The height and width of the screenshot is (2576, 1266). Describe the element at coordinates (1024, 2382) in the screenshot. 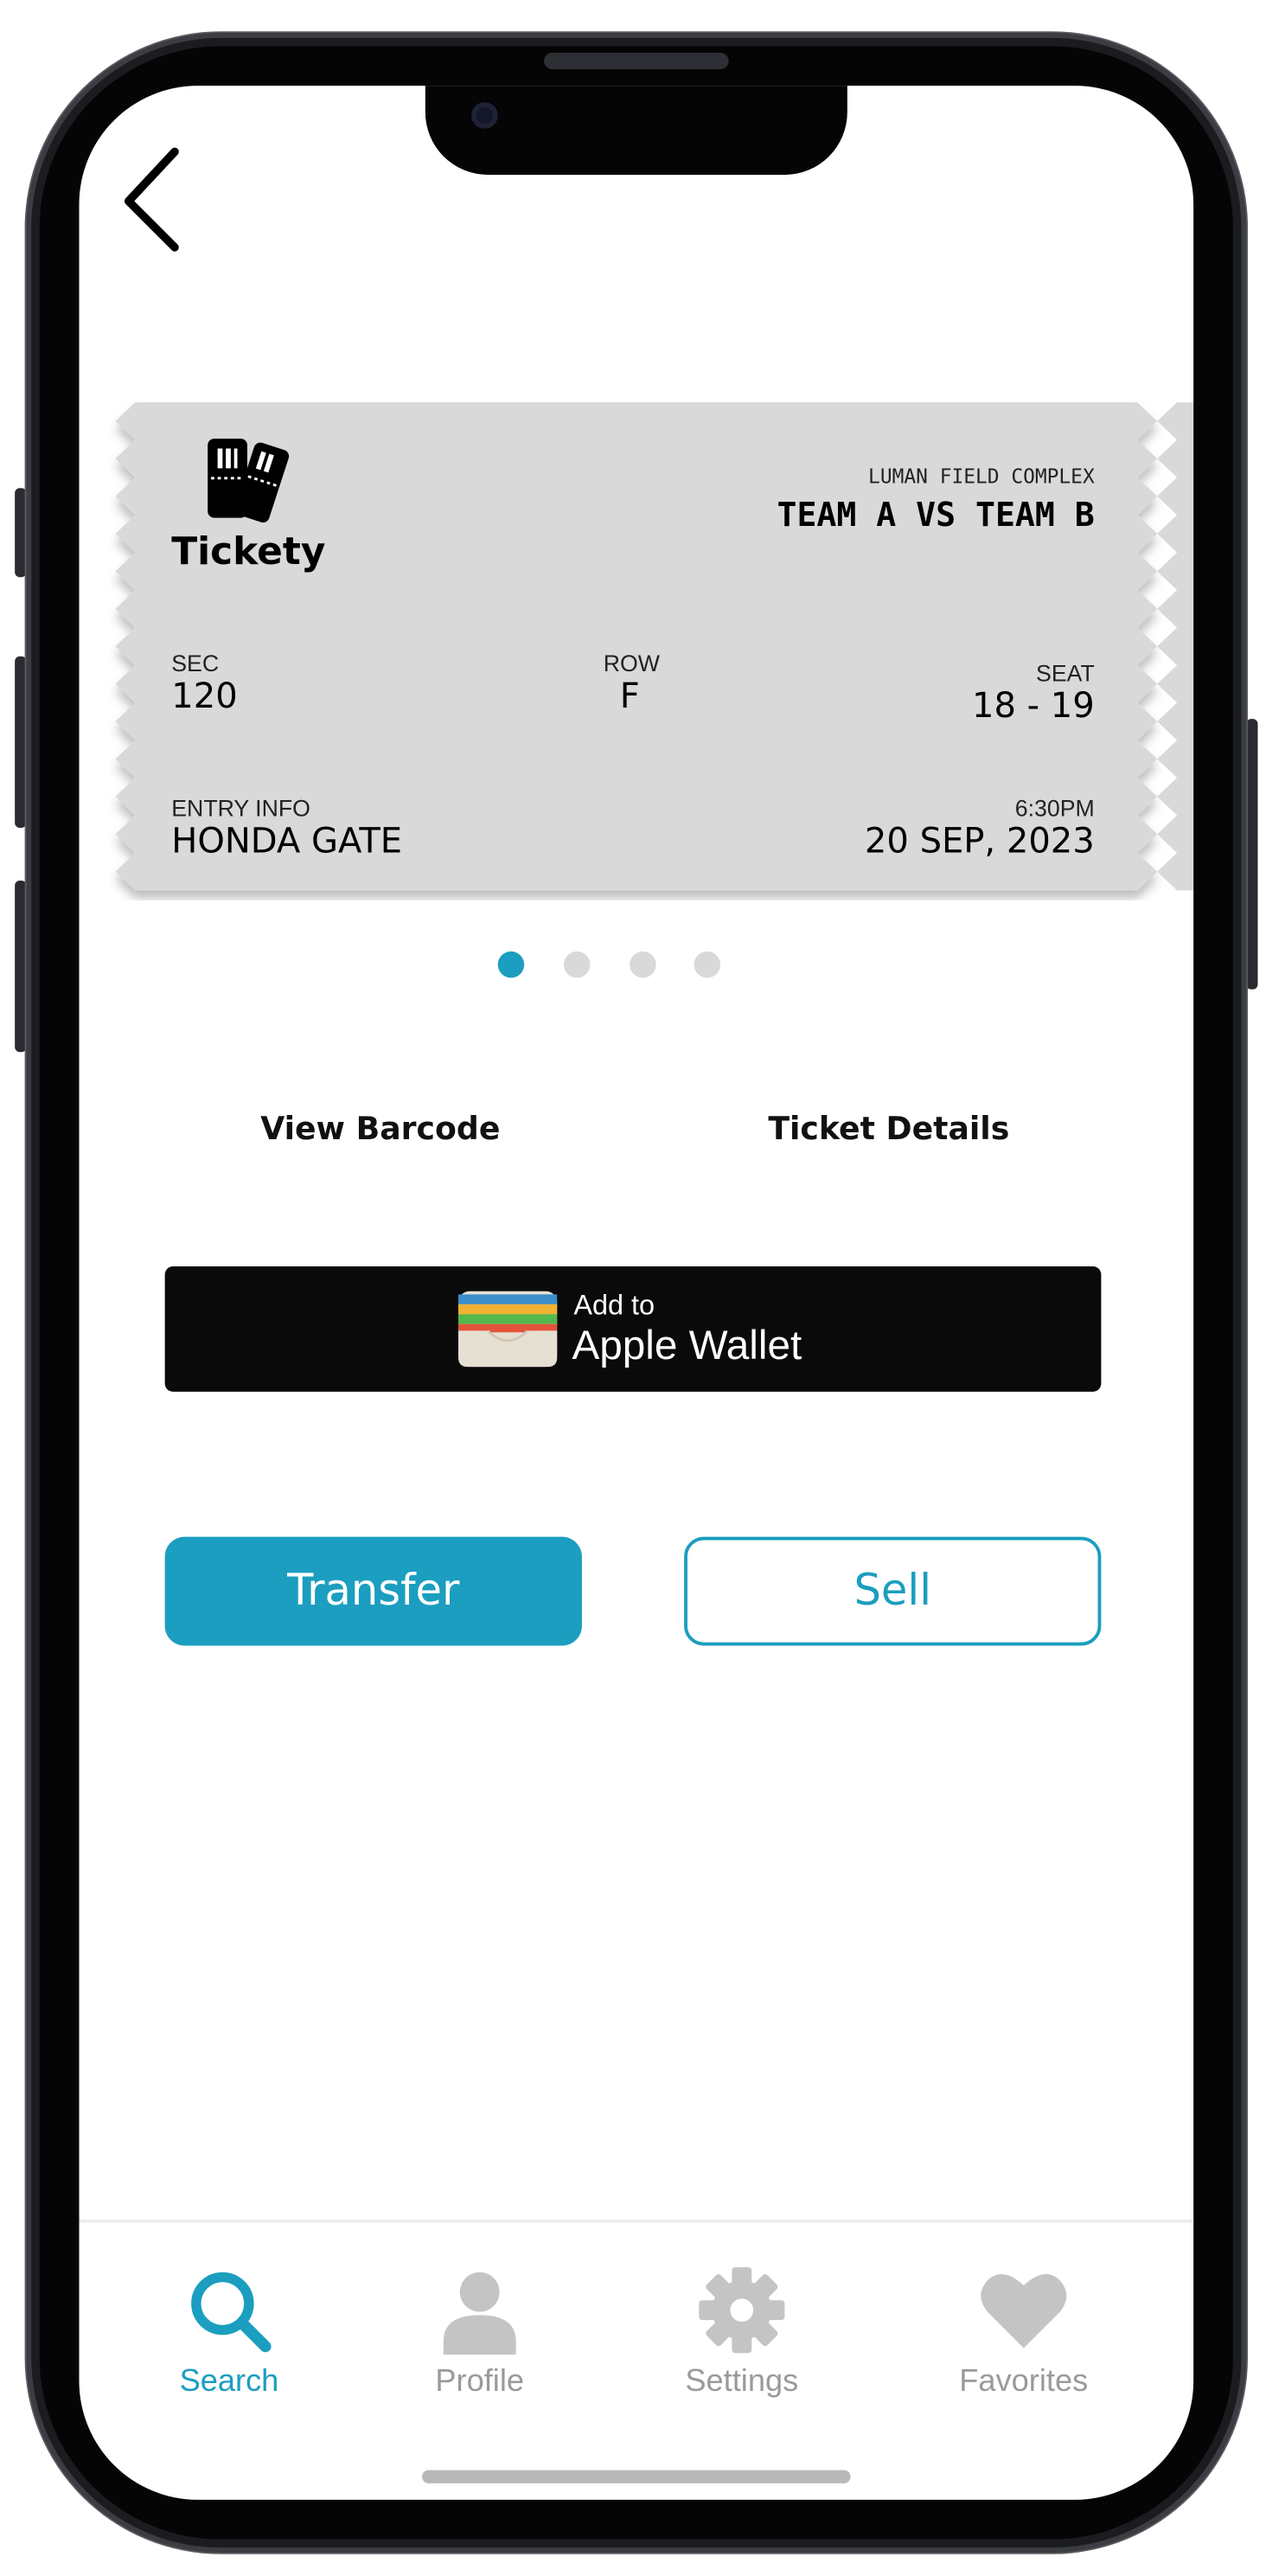

I see `tab-label: Favorites` at that location.